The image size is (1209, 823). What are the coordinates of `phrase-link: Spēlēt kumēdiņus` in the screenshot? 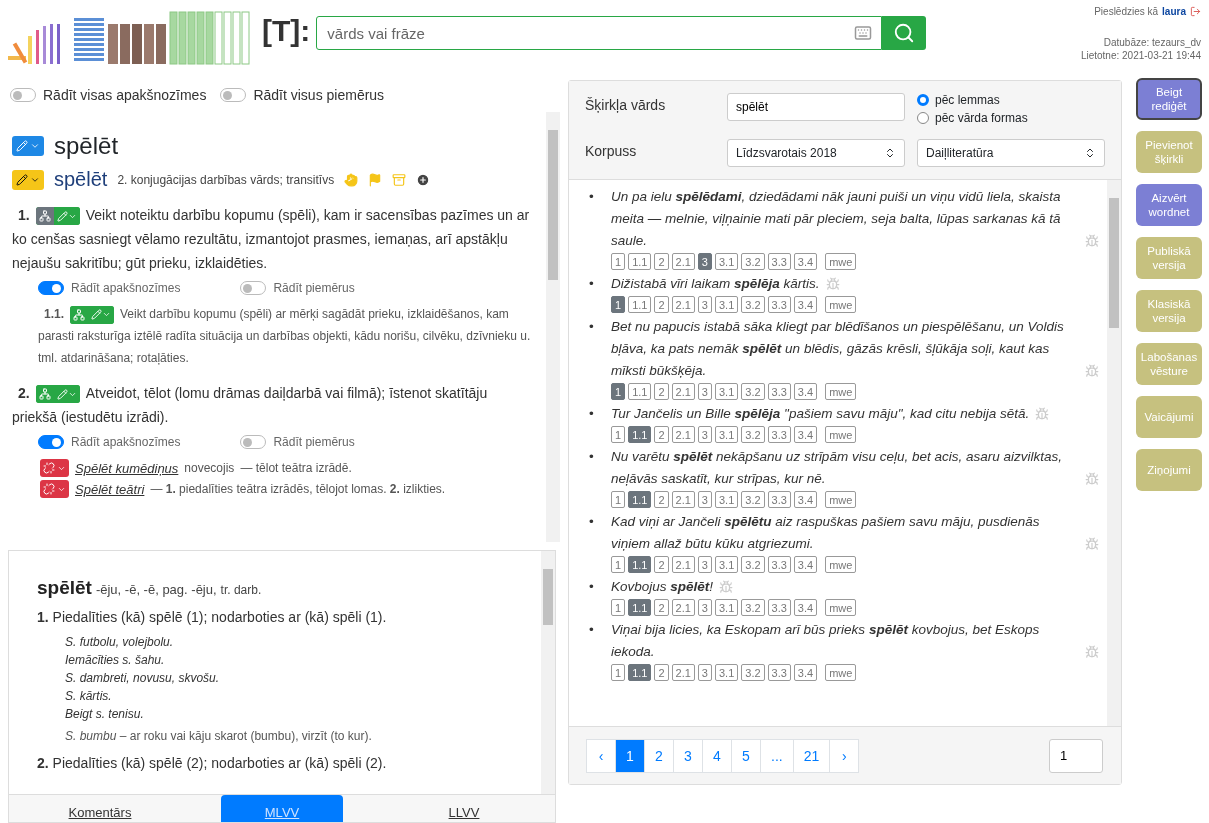 It's located at (127, 468).